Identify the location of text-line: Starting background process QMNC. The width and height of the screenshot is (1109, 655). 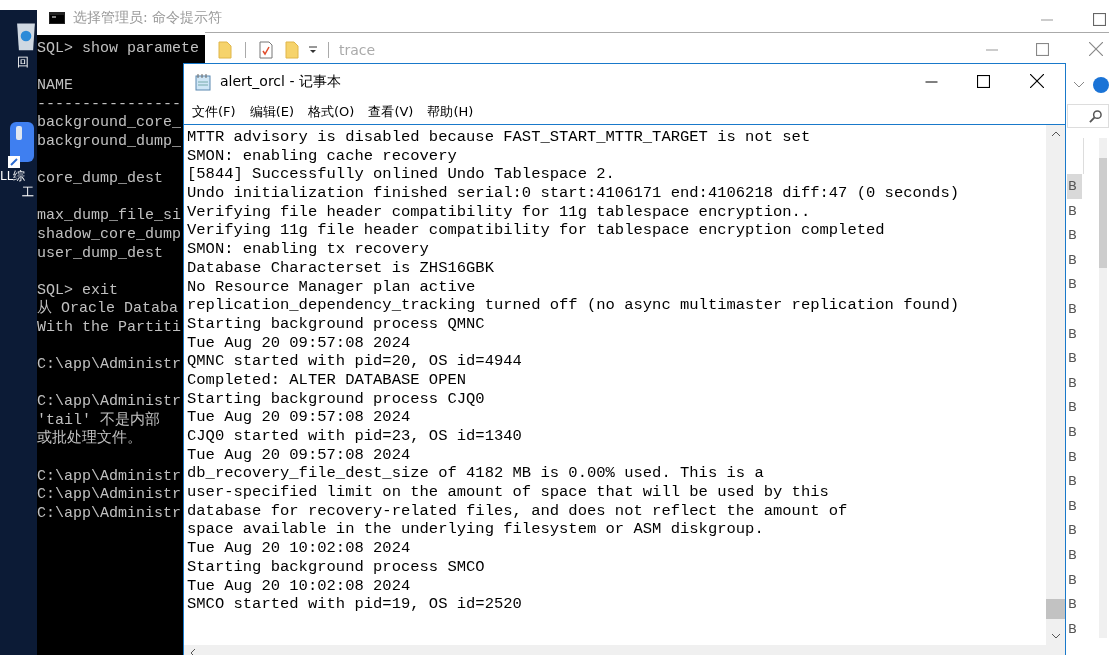
(336, 323).